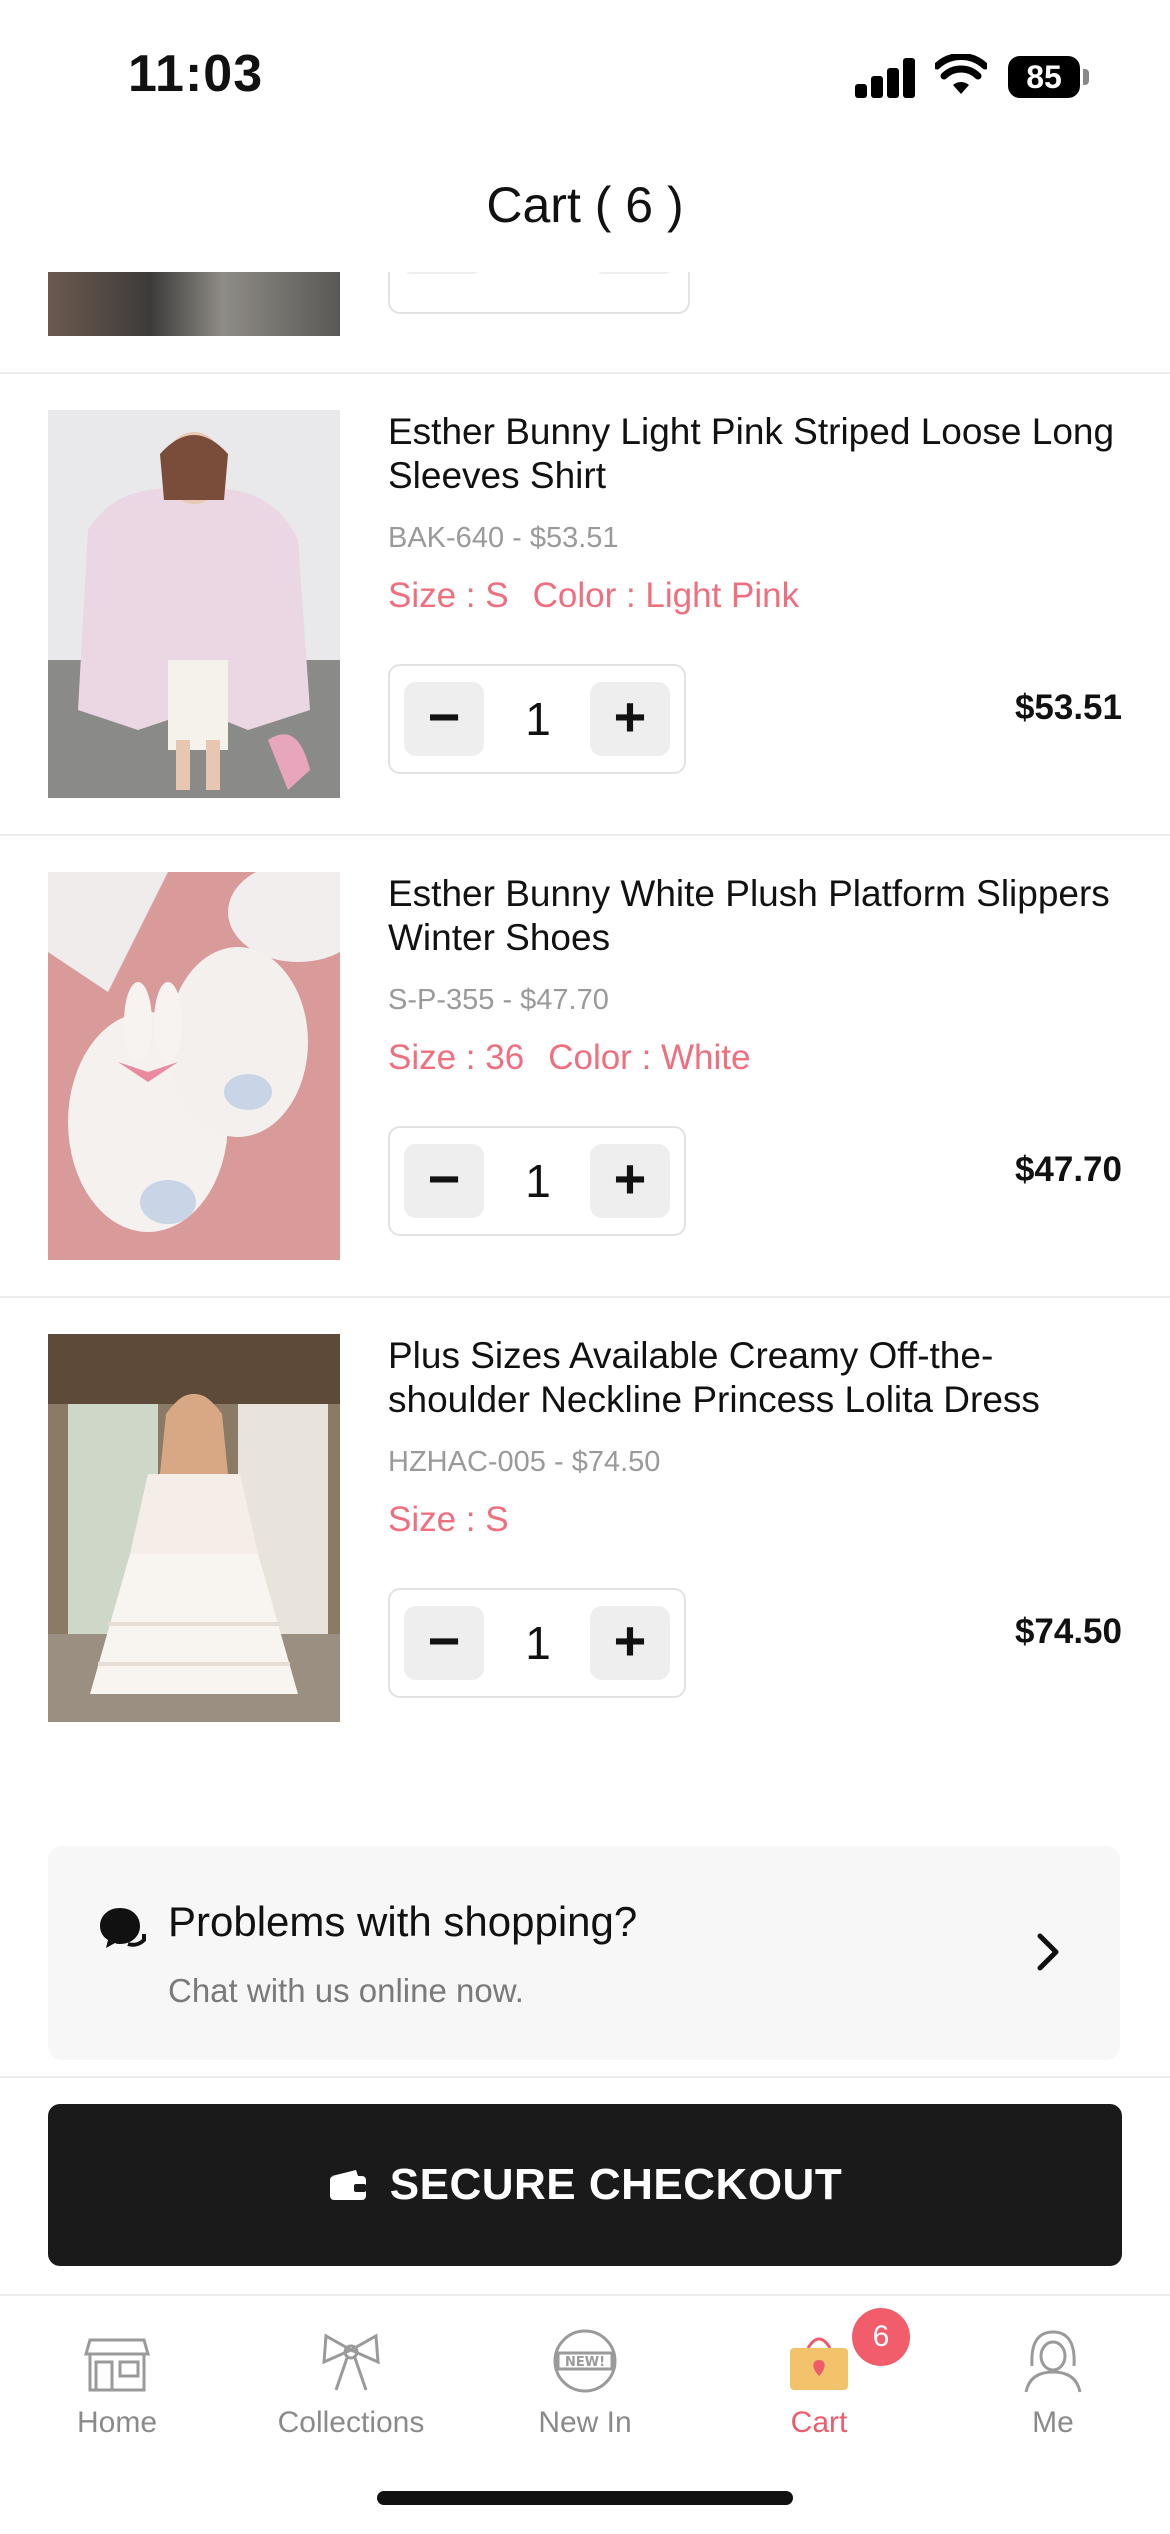 The width and height of the screenshot is (1170, 2534). I want to click on cart-item-partial, so click(585, 322).